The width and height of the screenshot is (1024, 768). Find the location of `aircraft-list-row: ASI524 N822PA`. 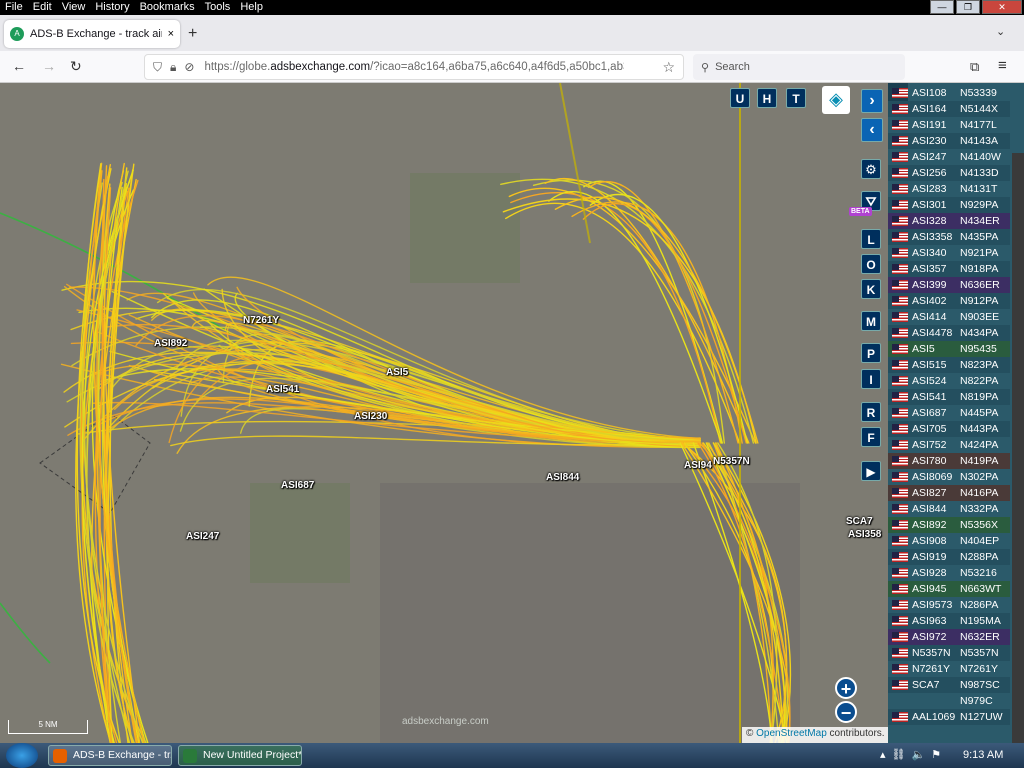

aircraft-list-row: ASI524 N822PA is located at coordinates (949, 381).